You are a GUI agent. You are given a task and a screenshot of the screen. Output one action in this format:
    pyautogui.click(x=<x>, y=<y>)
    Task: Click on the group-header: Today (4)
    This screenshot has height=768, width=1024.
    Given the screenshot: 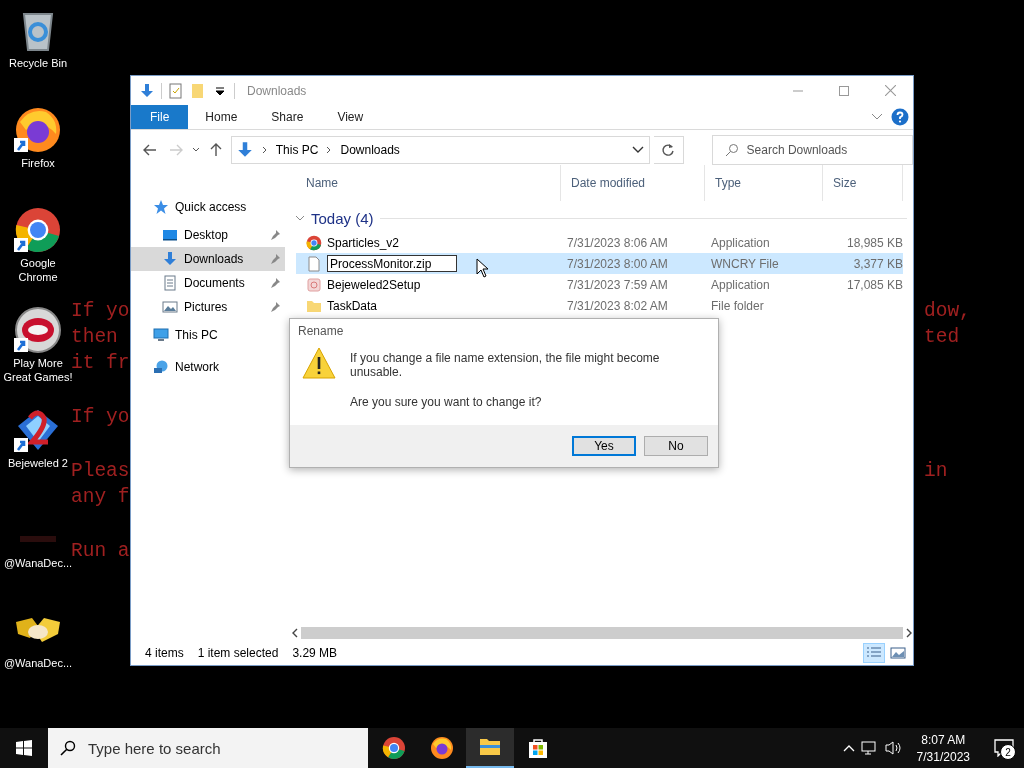 What is the action you would take?
    pyautogui.click(x=342, y=218)
    